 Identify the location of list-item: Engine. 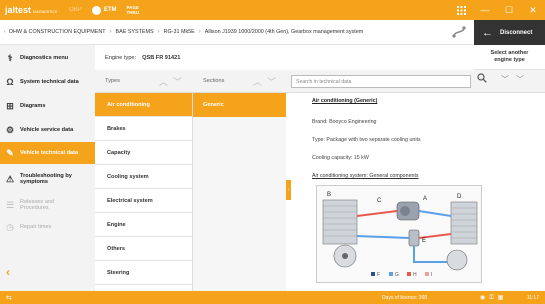
(143, 225).